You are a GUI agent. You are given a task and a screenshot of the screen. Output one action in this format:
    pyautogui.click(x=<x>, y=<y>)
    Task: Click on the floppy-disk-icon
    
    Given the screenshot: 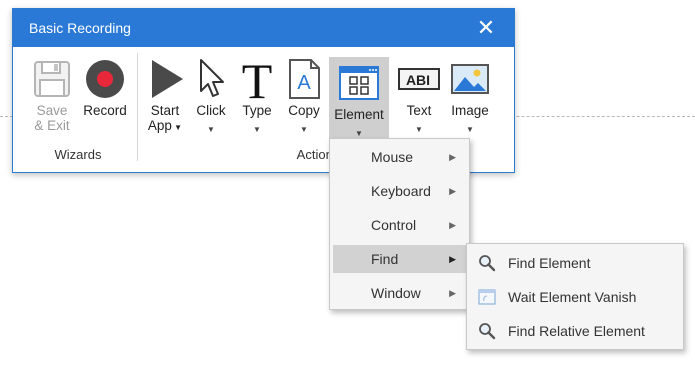 What is the action you would take?
    pyautogui.click(x=52, y=79)
    